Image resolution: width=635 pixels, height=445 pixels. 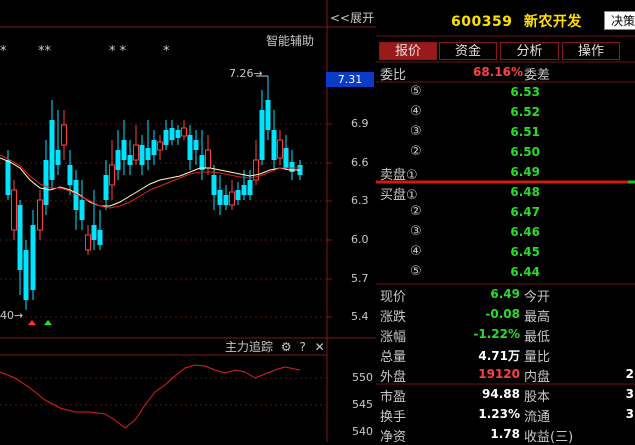 What do you see at coordinates (290, 40) in the screenshot?
I see `smart-assist-label: 智能辅助` at bounding box center [290, 40].